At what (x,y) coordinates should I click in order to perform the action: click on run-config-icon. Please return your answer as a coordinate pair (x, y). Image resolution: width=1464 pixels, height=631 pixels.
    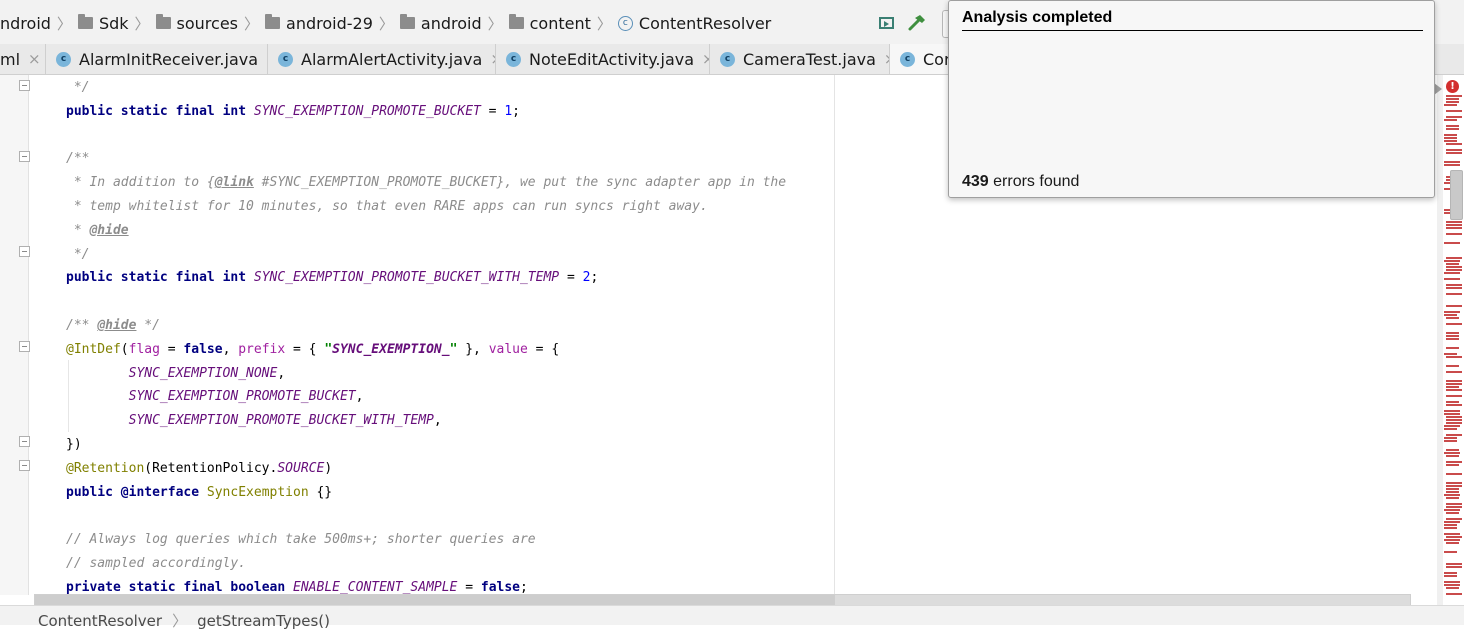
    Looking at the image, I should click on (886, 23).